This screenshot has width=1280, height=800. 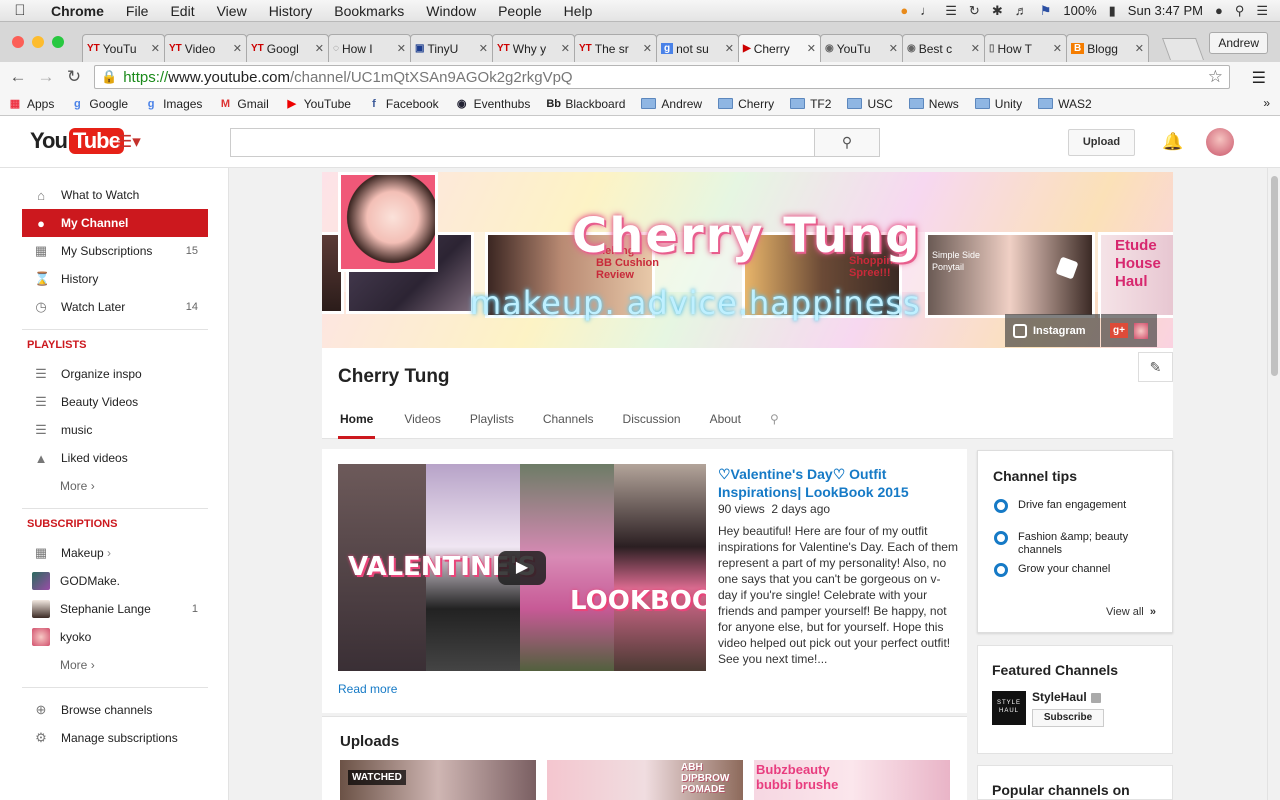 I want to click on bookmark-item: USC, so click(x=870, y=104).